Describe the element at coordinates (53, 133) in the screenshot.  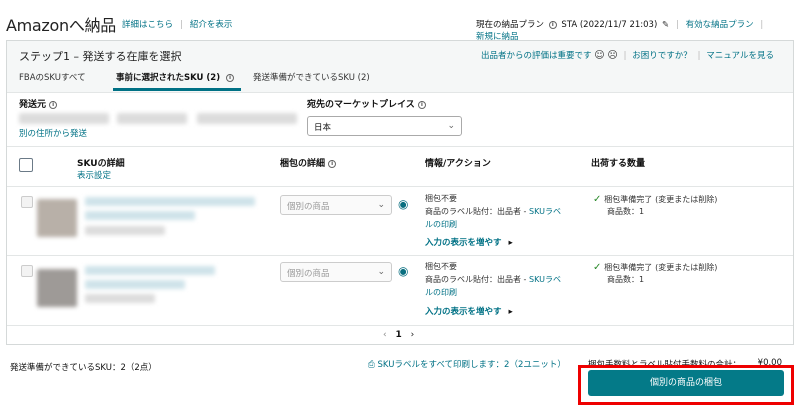
I see `change-ship-from-link: 別の住所から発送` at that location.